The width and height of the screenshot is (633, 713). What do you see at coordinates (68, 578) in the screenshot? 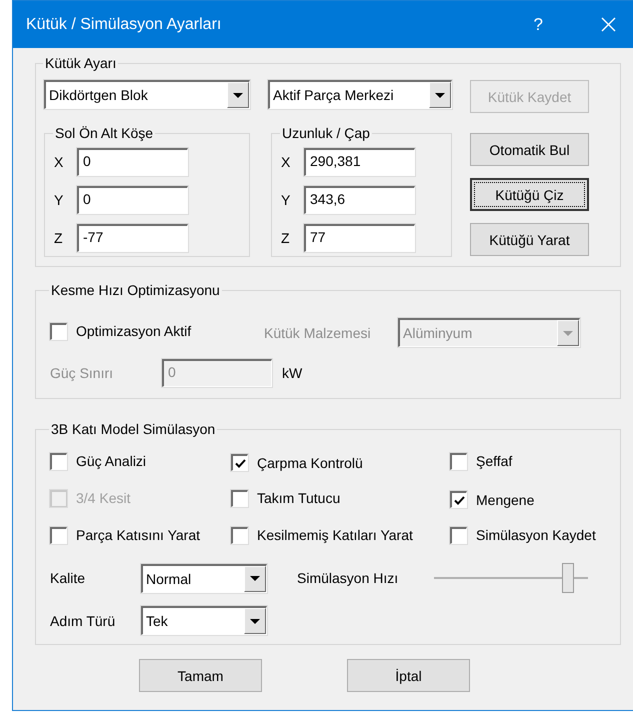
I see `field-label: Kalite` at bounding box center [68, 578].